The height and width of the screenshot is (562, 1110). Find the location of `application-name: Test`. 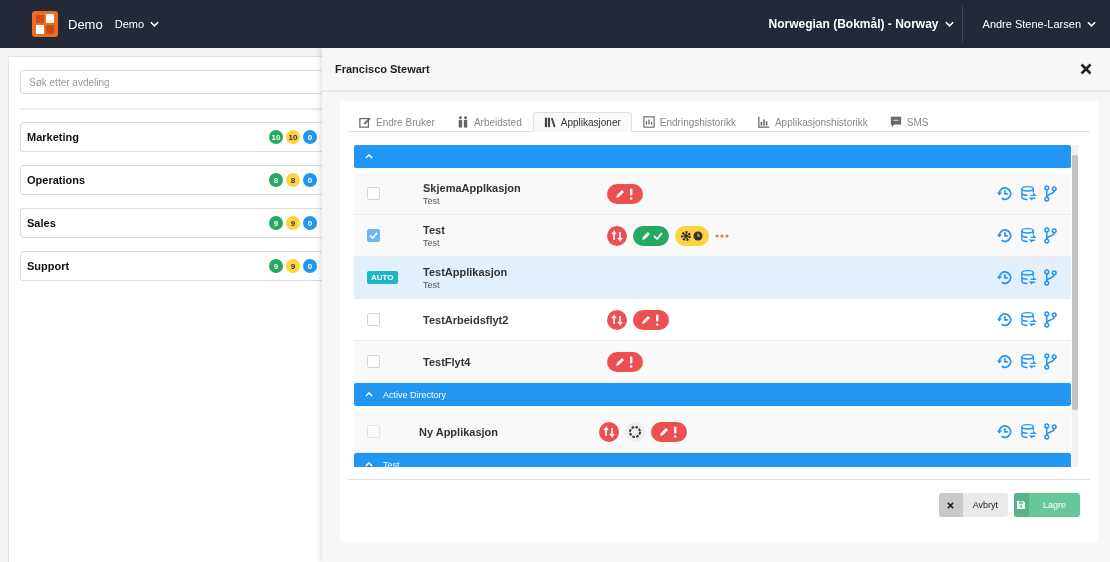

application-name: Test is located at coordinates (434, 229).